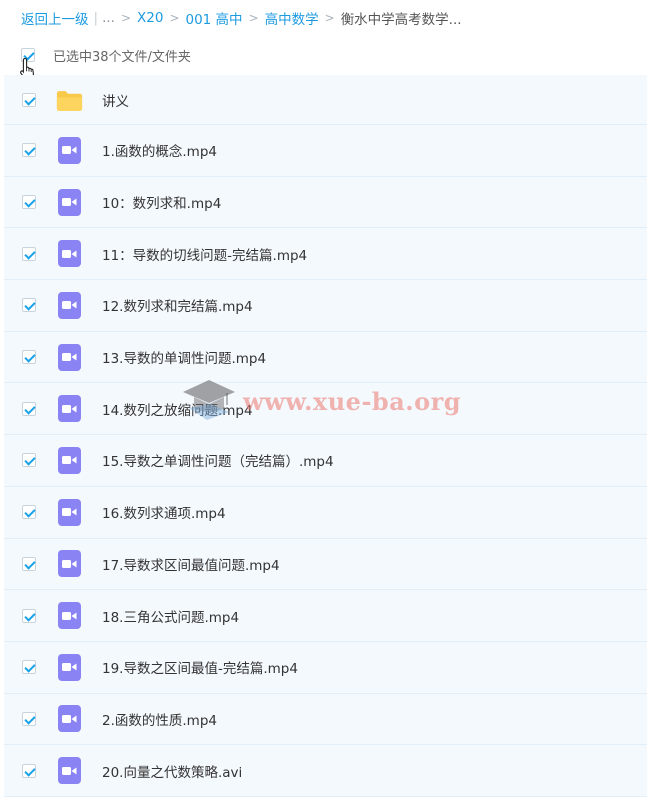  What do you see at coordinates (325, 667) in the screenshot?
I see `file-row: 19.导数之区间最值-完结篇.mp4` at bounding box center [325, 667].